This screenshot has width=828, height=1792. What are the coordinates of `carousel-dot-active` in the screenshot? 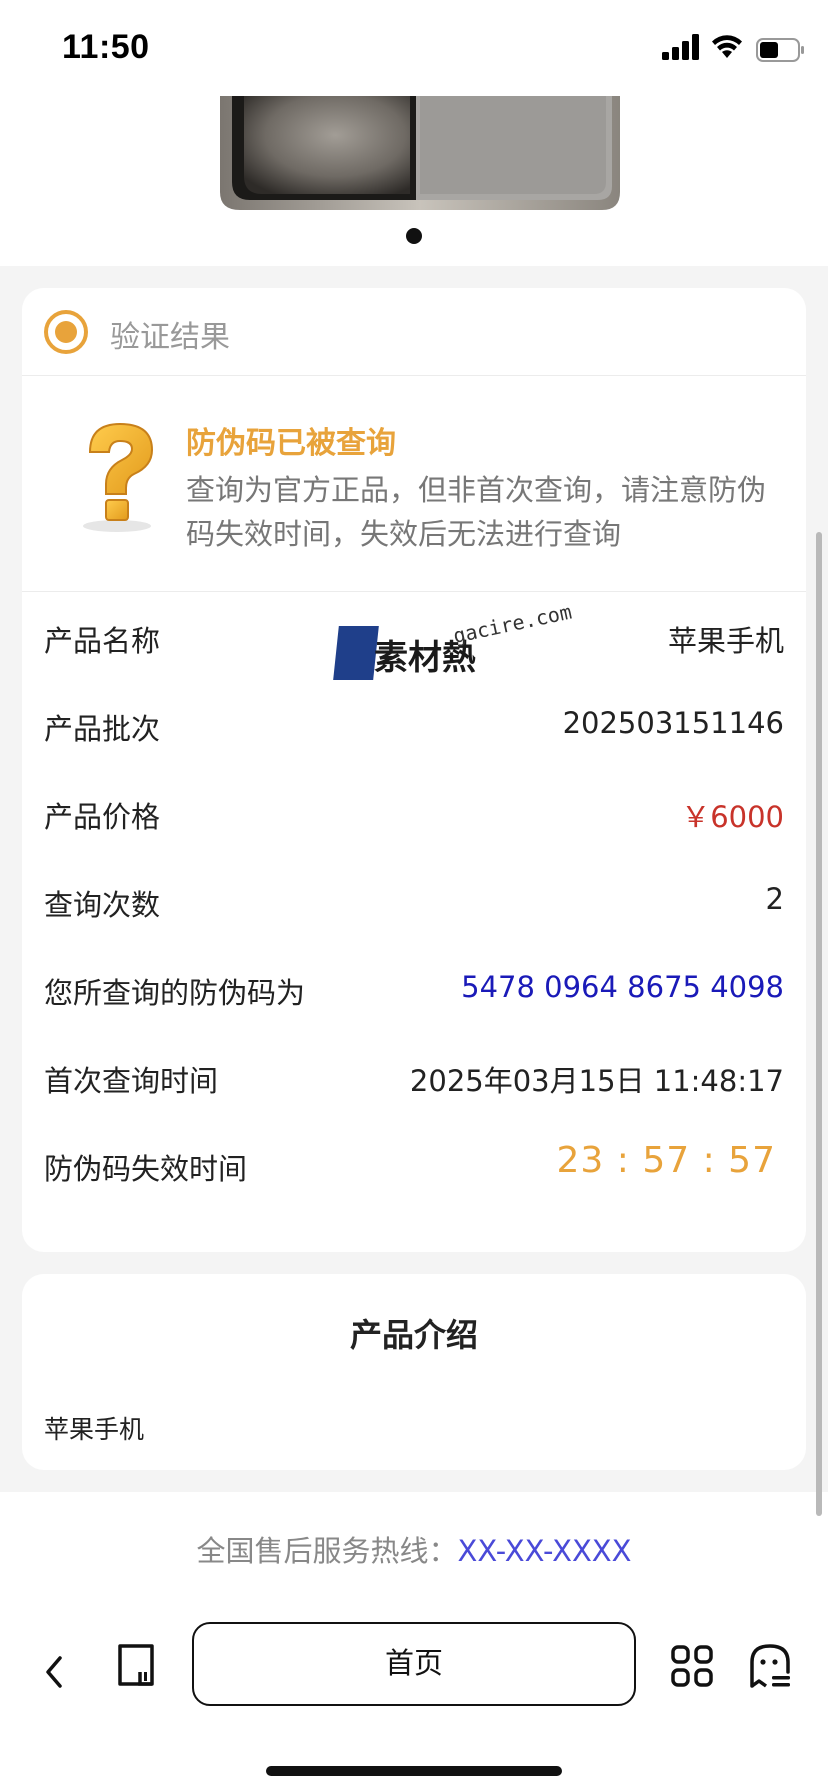 It's located at (414, 236).